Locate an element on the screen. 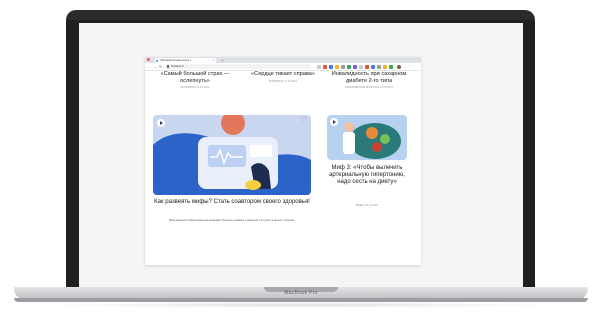 The image size is (602, 319). laptop-bezel-top is located at coordinates (300, 15).